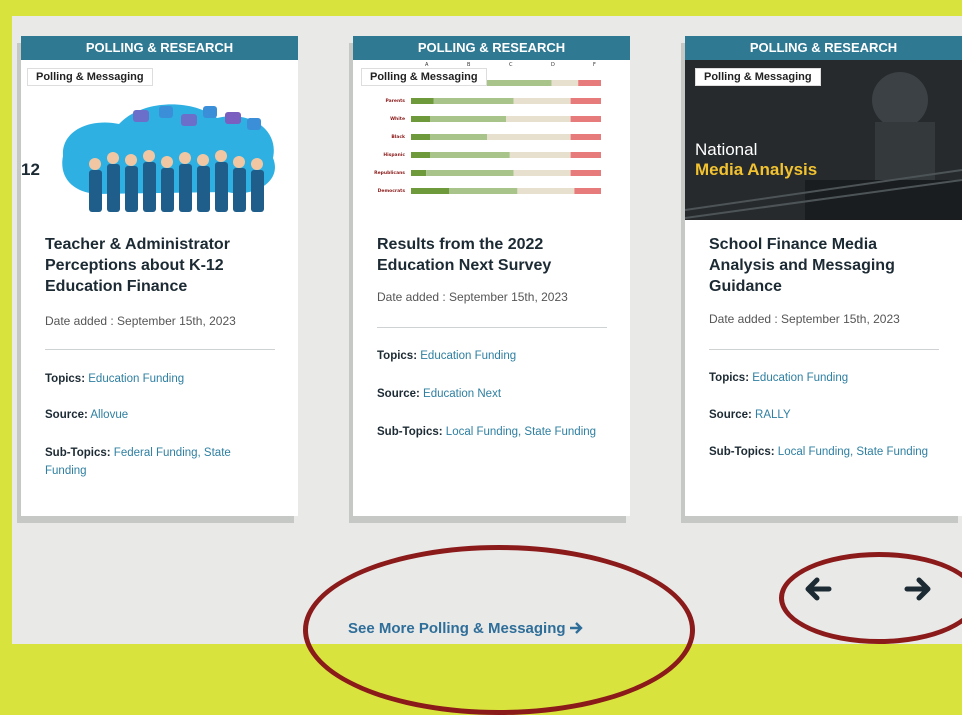  What do you see at coordinates (553, 65) in the screenshot?
I see `thumb-col-label: D` at bounding box center [553, 65].